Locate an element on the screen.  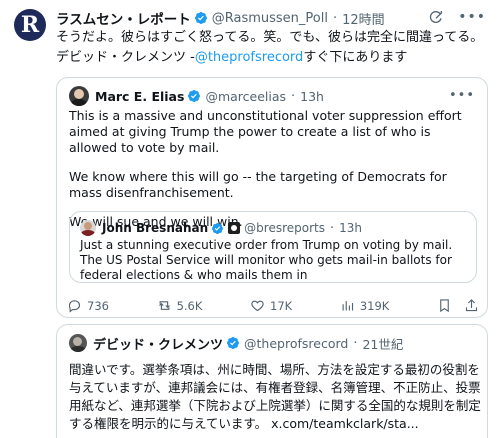
nested-display-name: John Bresnahan is located at coordinates (155, 228).